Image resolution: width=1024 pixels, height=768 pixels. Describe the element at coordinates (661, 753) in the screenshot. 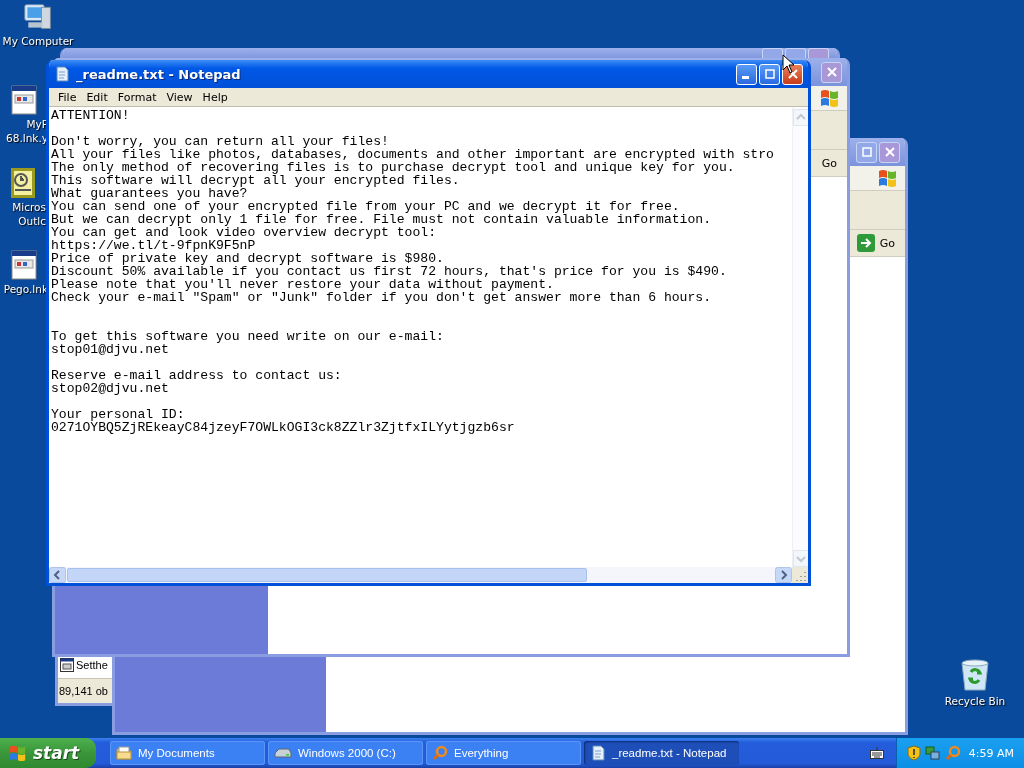

I see `taskbar-button: _readme.txt - Notepad` at that location.